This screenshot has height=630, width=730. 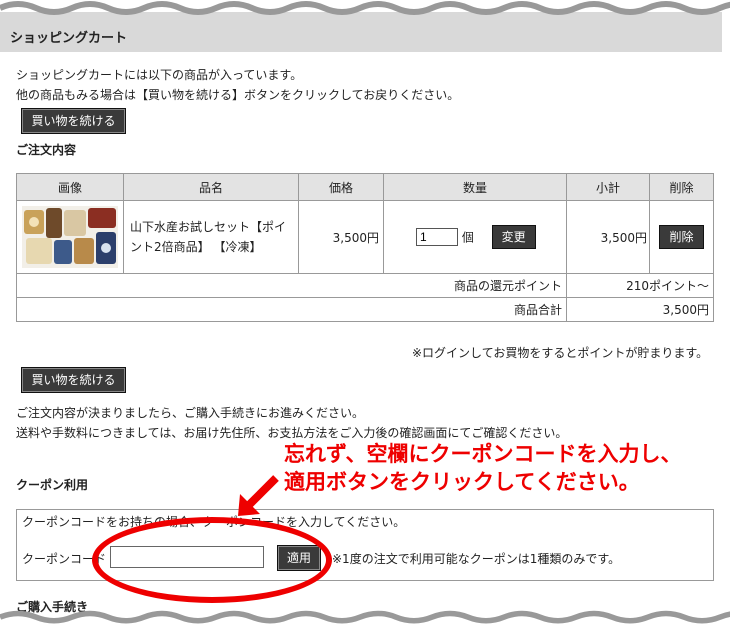 I want to click on product-image, so click(x=70, y=237).